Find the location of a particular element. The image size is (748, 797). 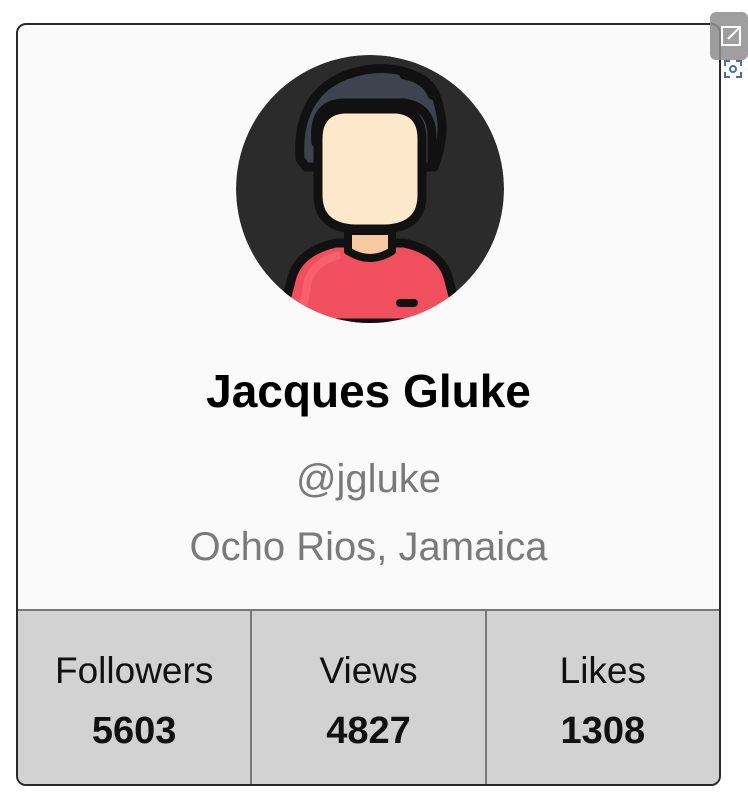

focus-button is located at coordinates (733, 69).